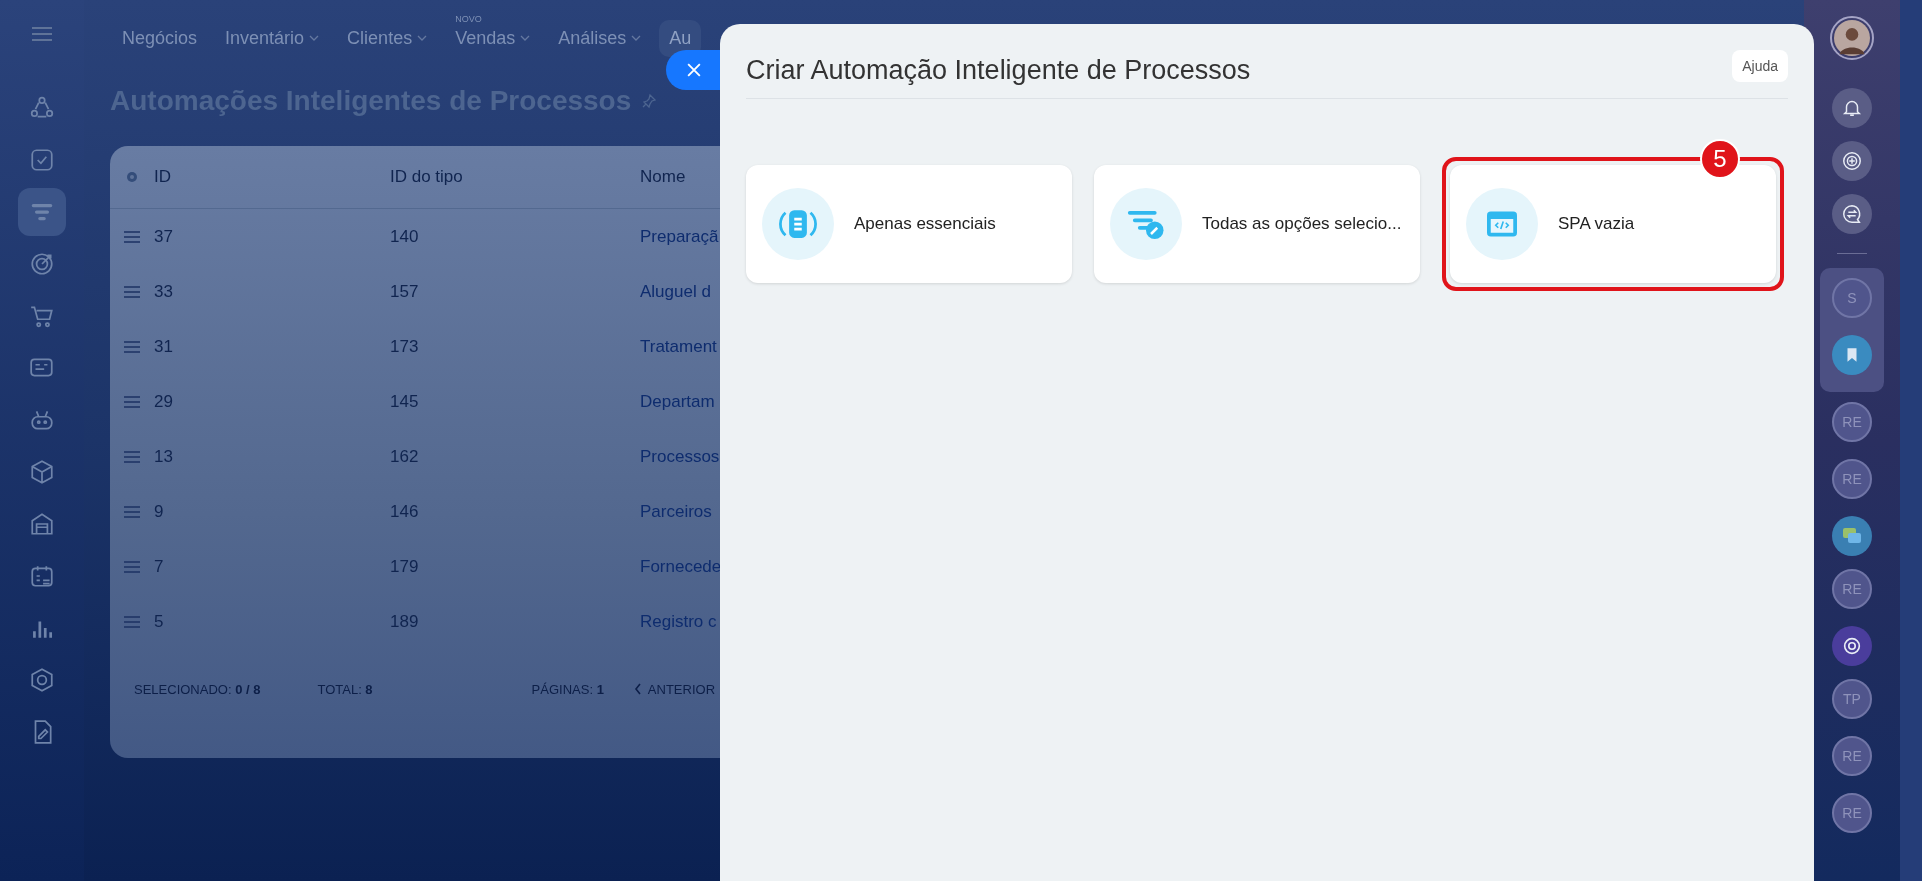  I want to click on column-header: Nome, so click(663, 177).